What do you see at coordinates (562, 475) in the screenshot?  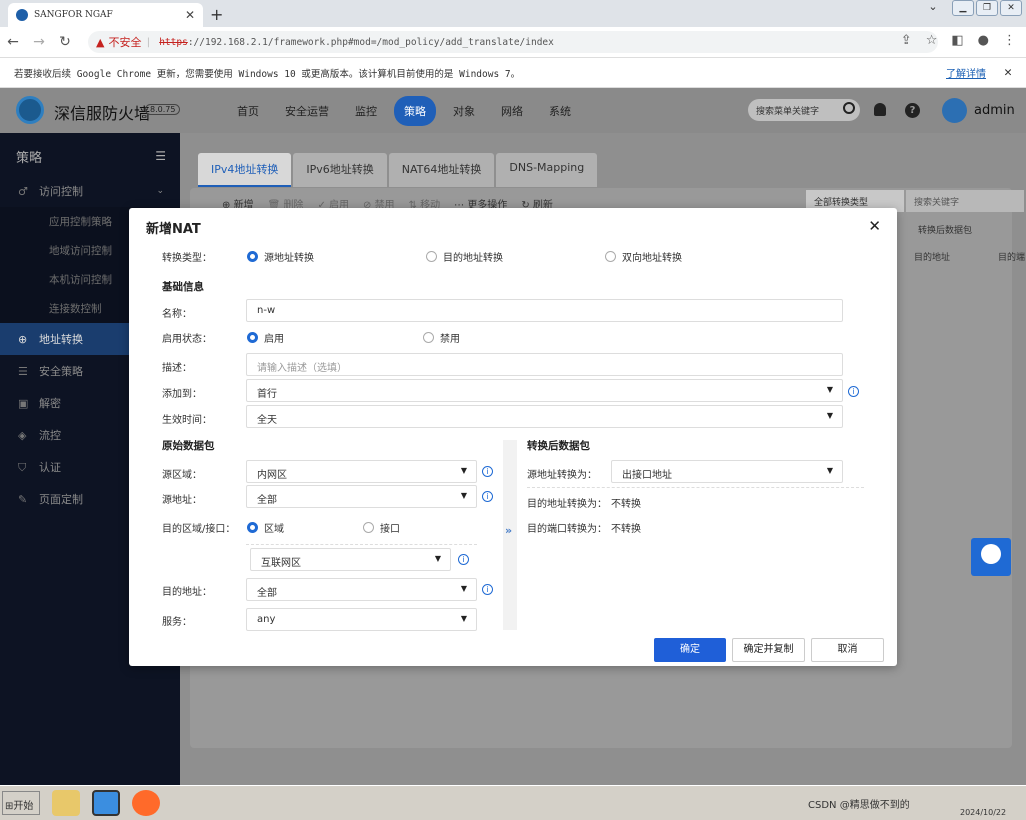 I see `src-trans-label: 源地址转换为：` at bounding box center [562, 475].